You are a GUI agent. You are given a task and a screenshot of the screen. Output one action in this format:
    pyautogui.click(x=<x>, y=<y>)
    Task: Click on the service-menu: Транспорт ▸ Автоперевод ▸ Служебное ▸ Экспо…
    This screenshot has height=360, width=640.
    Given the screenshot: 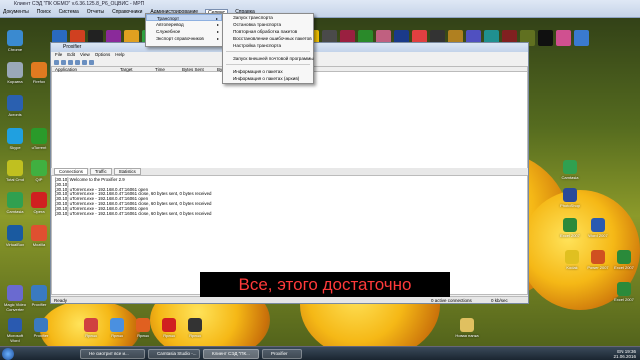 What is the action you would take?
    pyautogui.click(x=184, y=30)
    